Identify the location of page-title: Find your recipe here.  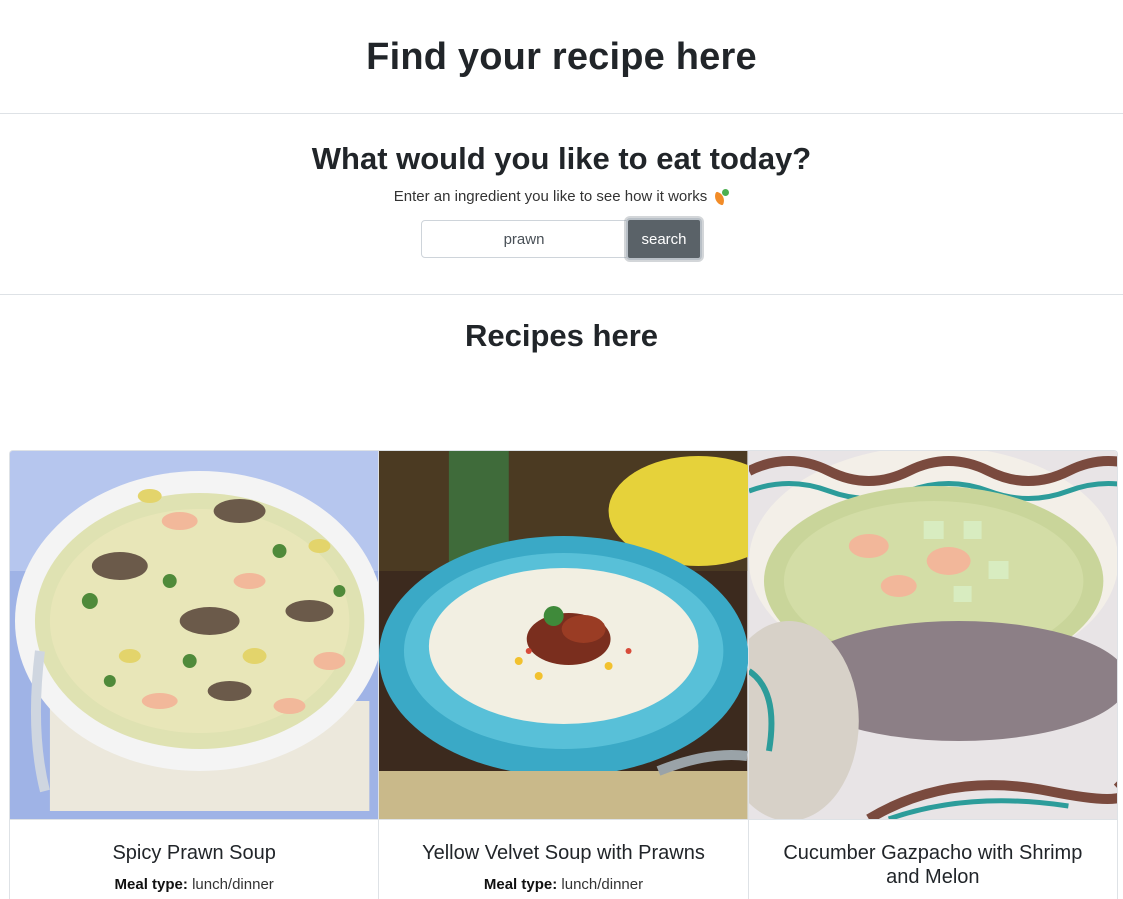
(561, 57).